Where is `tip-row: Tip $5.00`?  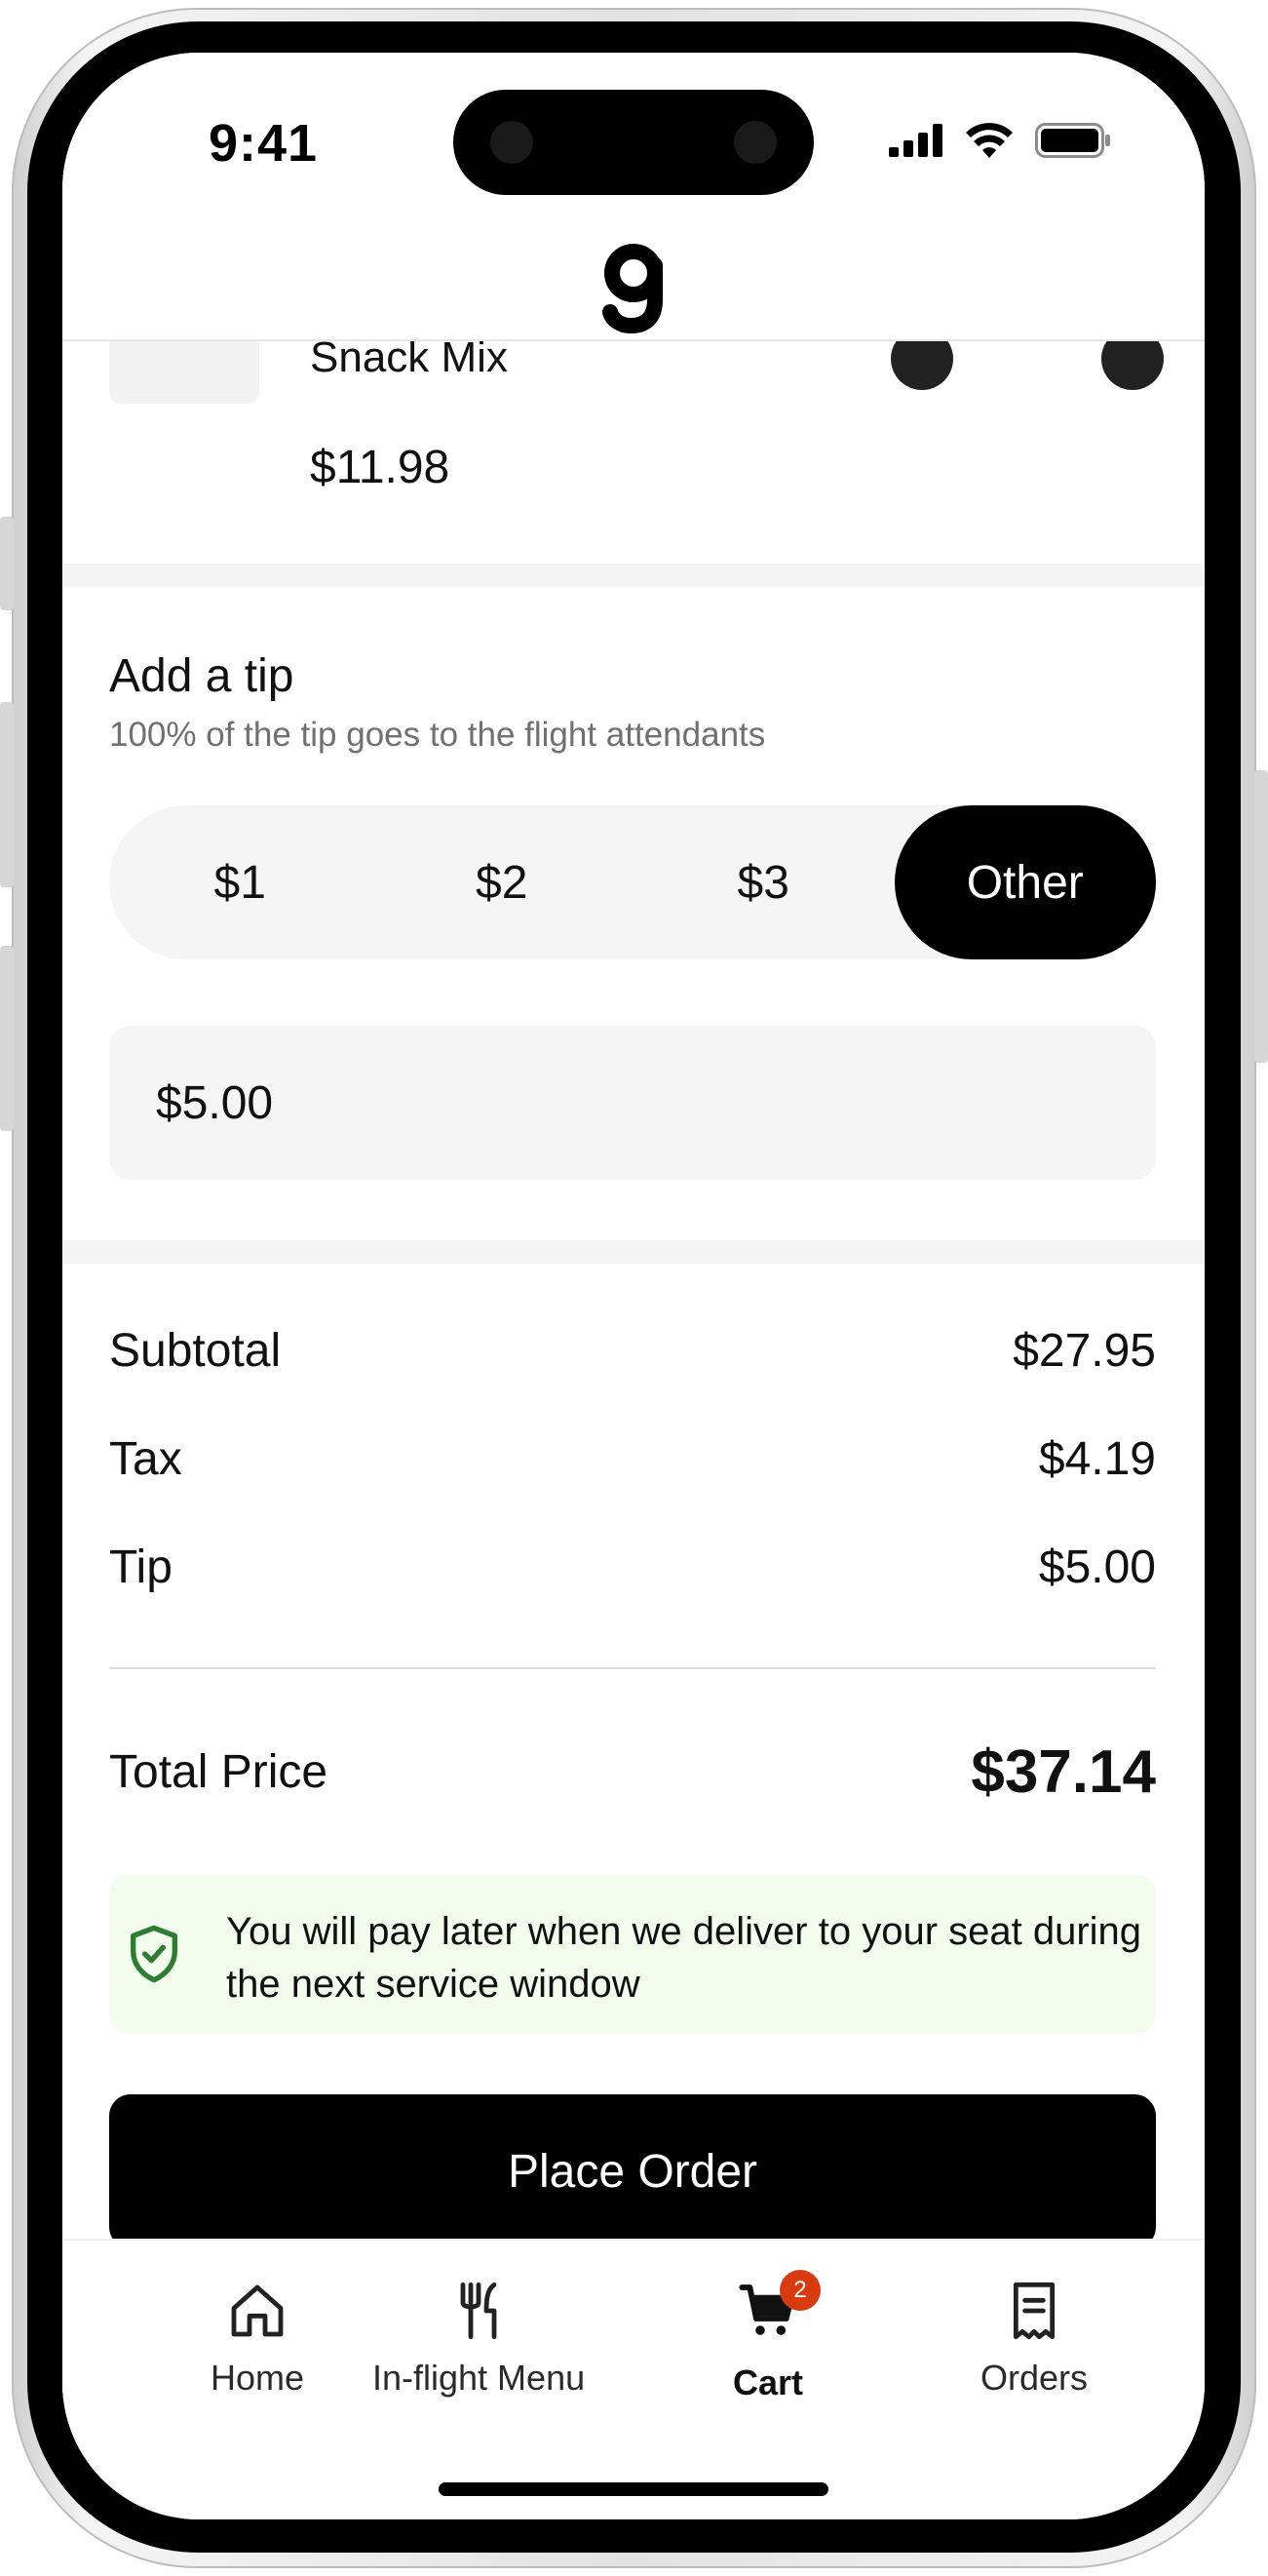
tip-row: Tip $5.00 is located at coordinates (632, 1567).